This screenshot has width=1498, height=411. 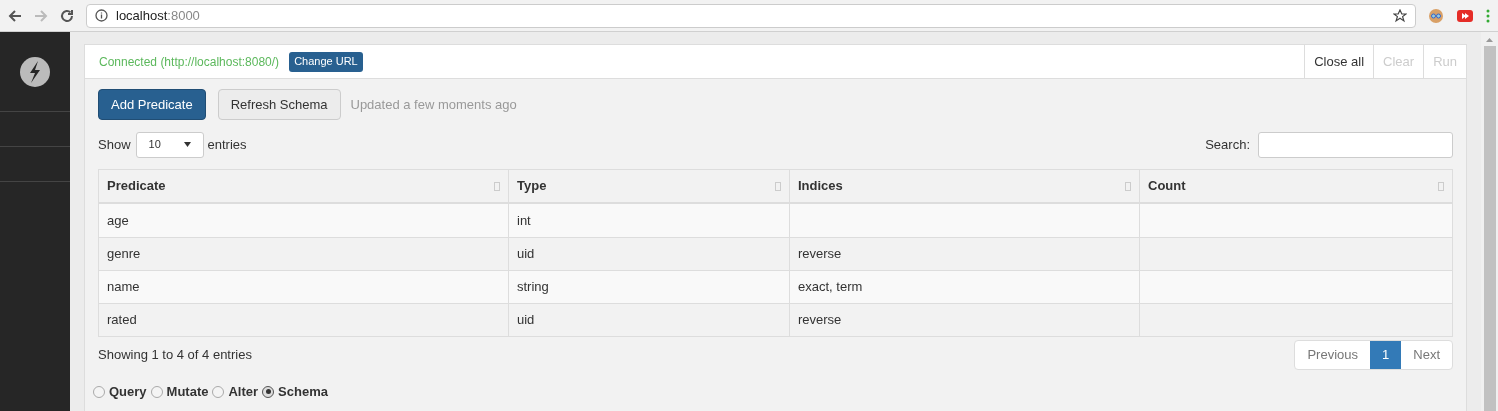 I want to click on mode-label: Query, so click(x=128, y=392).